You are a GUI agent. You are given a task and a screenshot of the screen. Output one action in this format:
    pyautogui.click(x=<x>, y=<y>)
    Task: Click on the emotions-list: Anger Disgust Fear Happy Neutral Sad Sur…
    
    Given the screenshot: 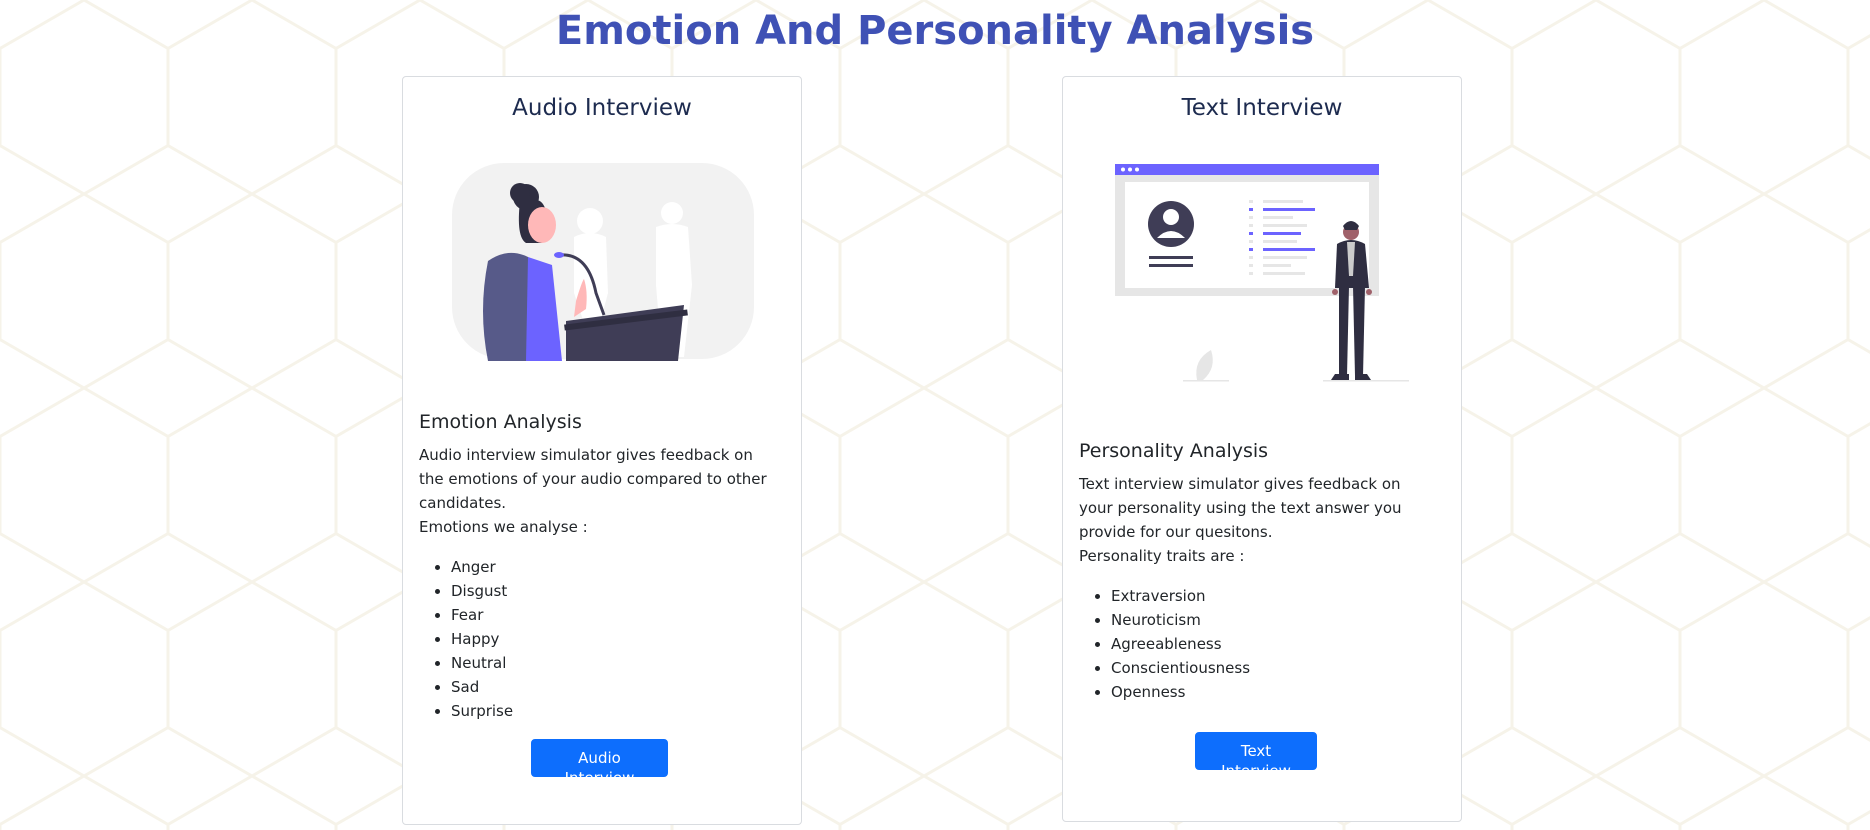 What is the action you would take?
    pyautogui.click(x=466, y=639)
    